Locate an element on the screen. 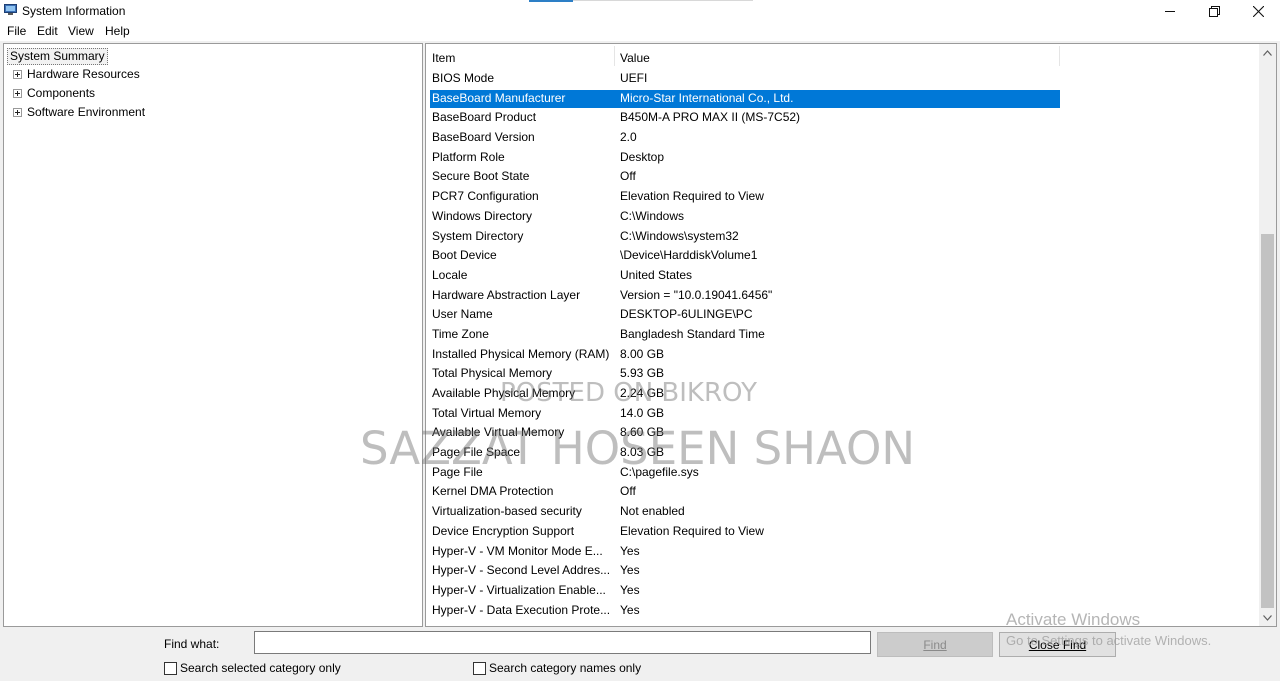 The image size is (1280, 681). table-row: Time Zone Bangladesh Standard Time is located at coordinates (842, 335).